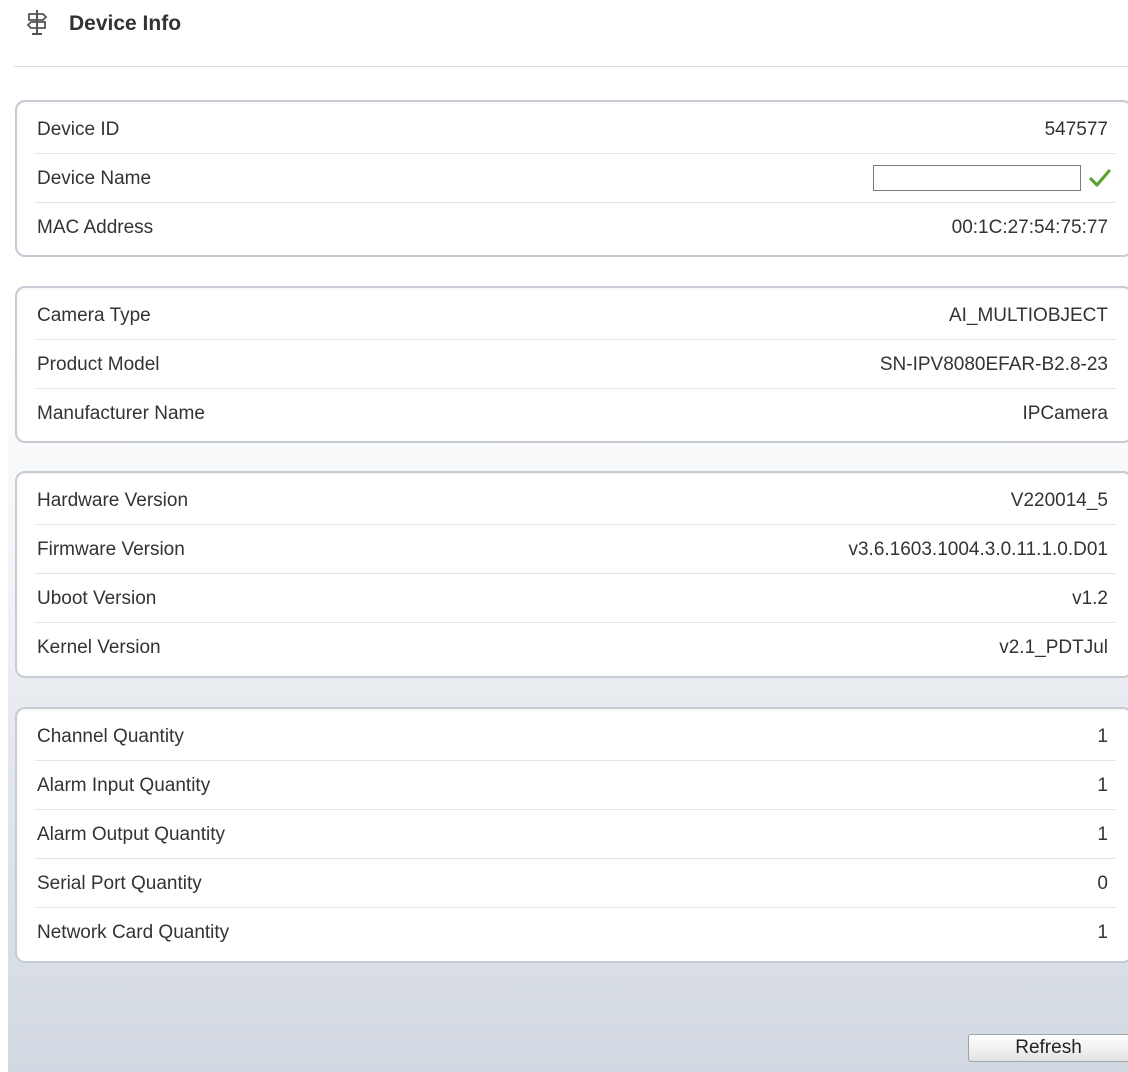 The image size is (1128, 1072). Describe the element at coordinates (94, 178) in the screenshot. I see `device-name-label: Device Name` at that location.